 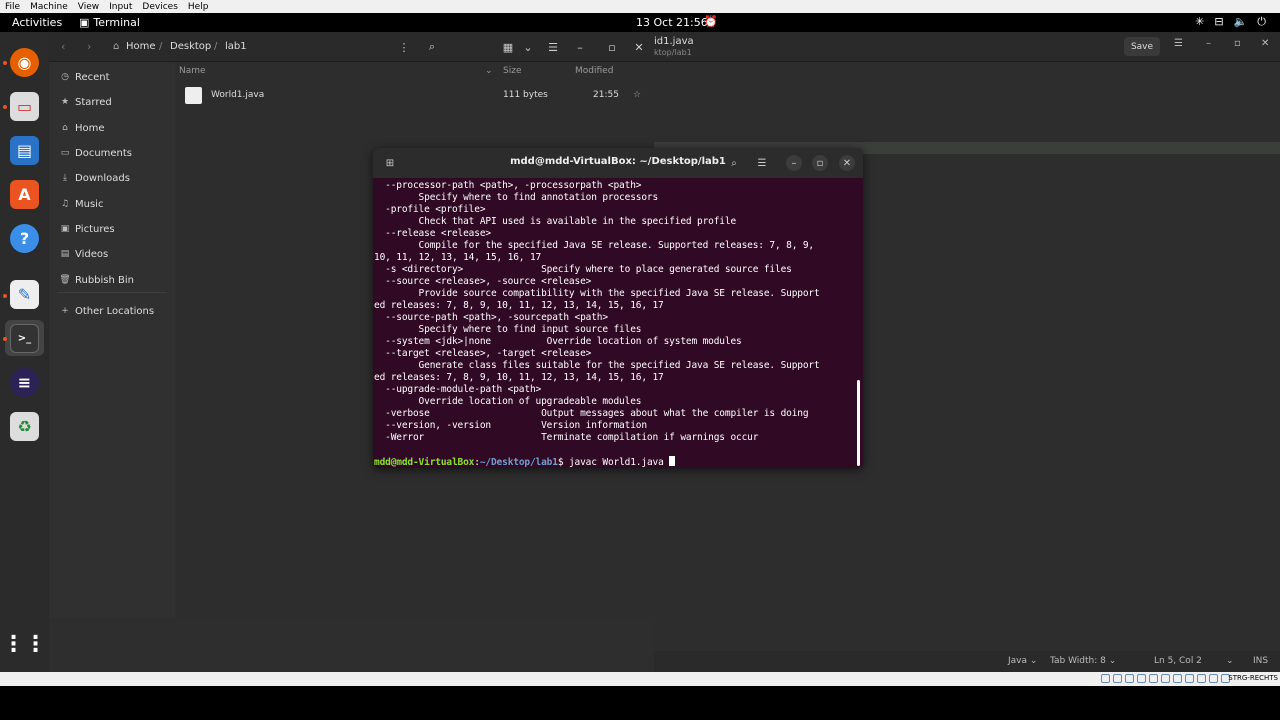 What do you see at coordinates (24, 382) in the screenshot?
I see `eclipse-icon: ≡` at bounding box center [24, 382].